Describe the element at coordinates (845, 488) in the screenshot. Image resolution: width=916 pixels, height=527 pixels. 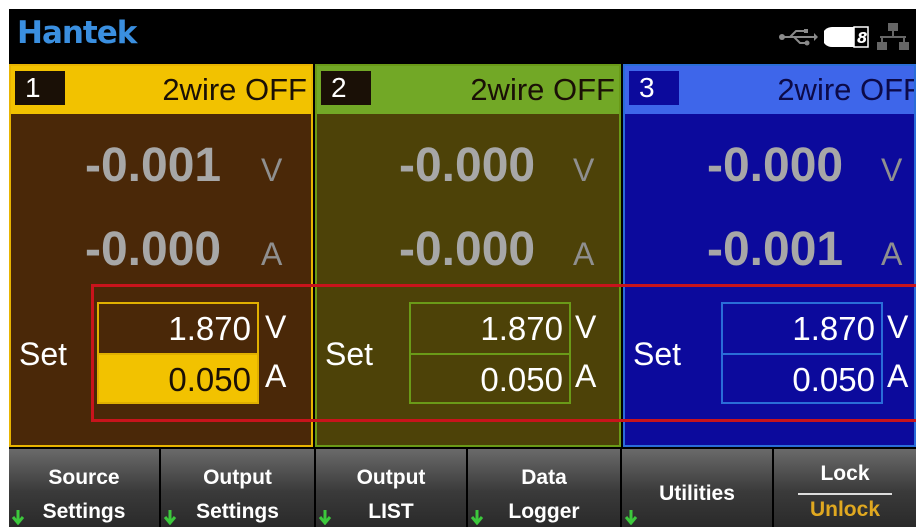
I see `lock-softkey: Lock Unlock` at that location.